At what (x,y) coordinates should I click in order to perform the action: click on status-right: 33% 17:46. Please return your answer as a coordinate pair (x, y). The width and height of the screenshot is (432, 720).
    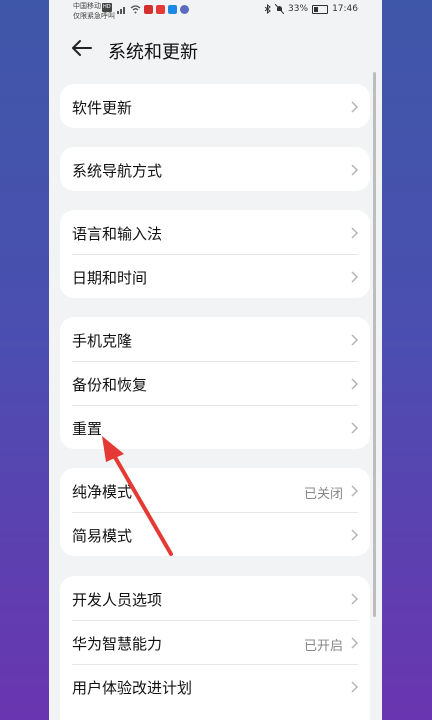
    Looking at the image, I should click on (311, 9).